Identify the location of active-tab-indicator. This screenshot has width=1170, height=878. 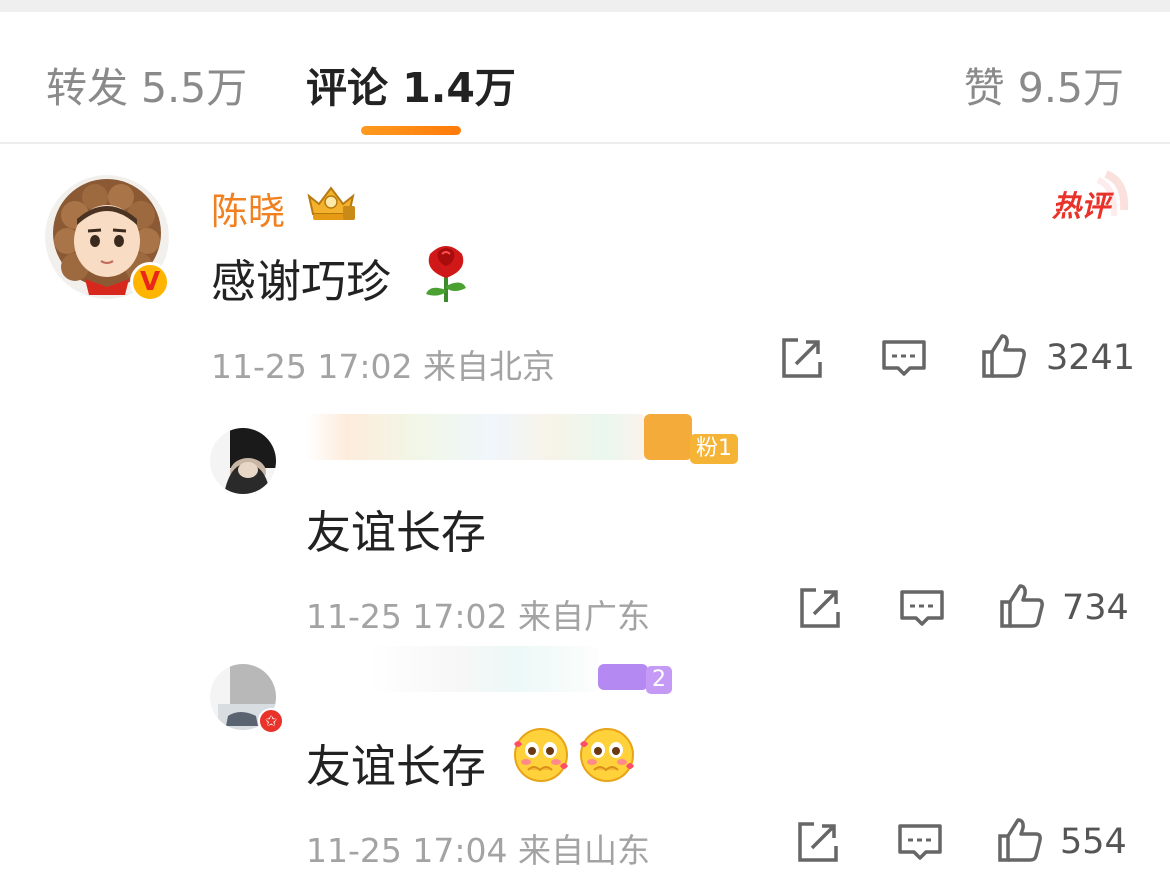
(411, 130).